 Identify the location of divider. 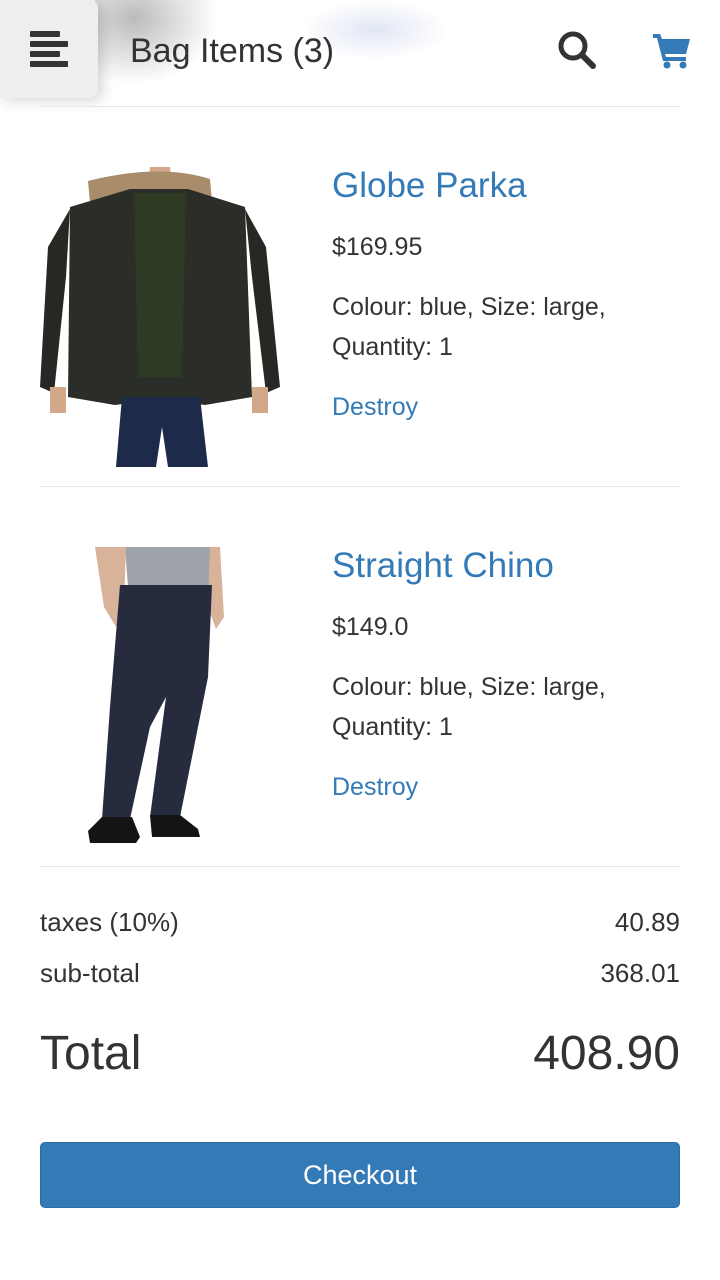
(360, 866).